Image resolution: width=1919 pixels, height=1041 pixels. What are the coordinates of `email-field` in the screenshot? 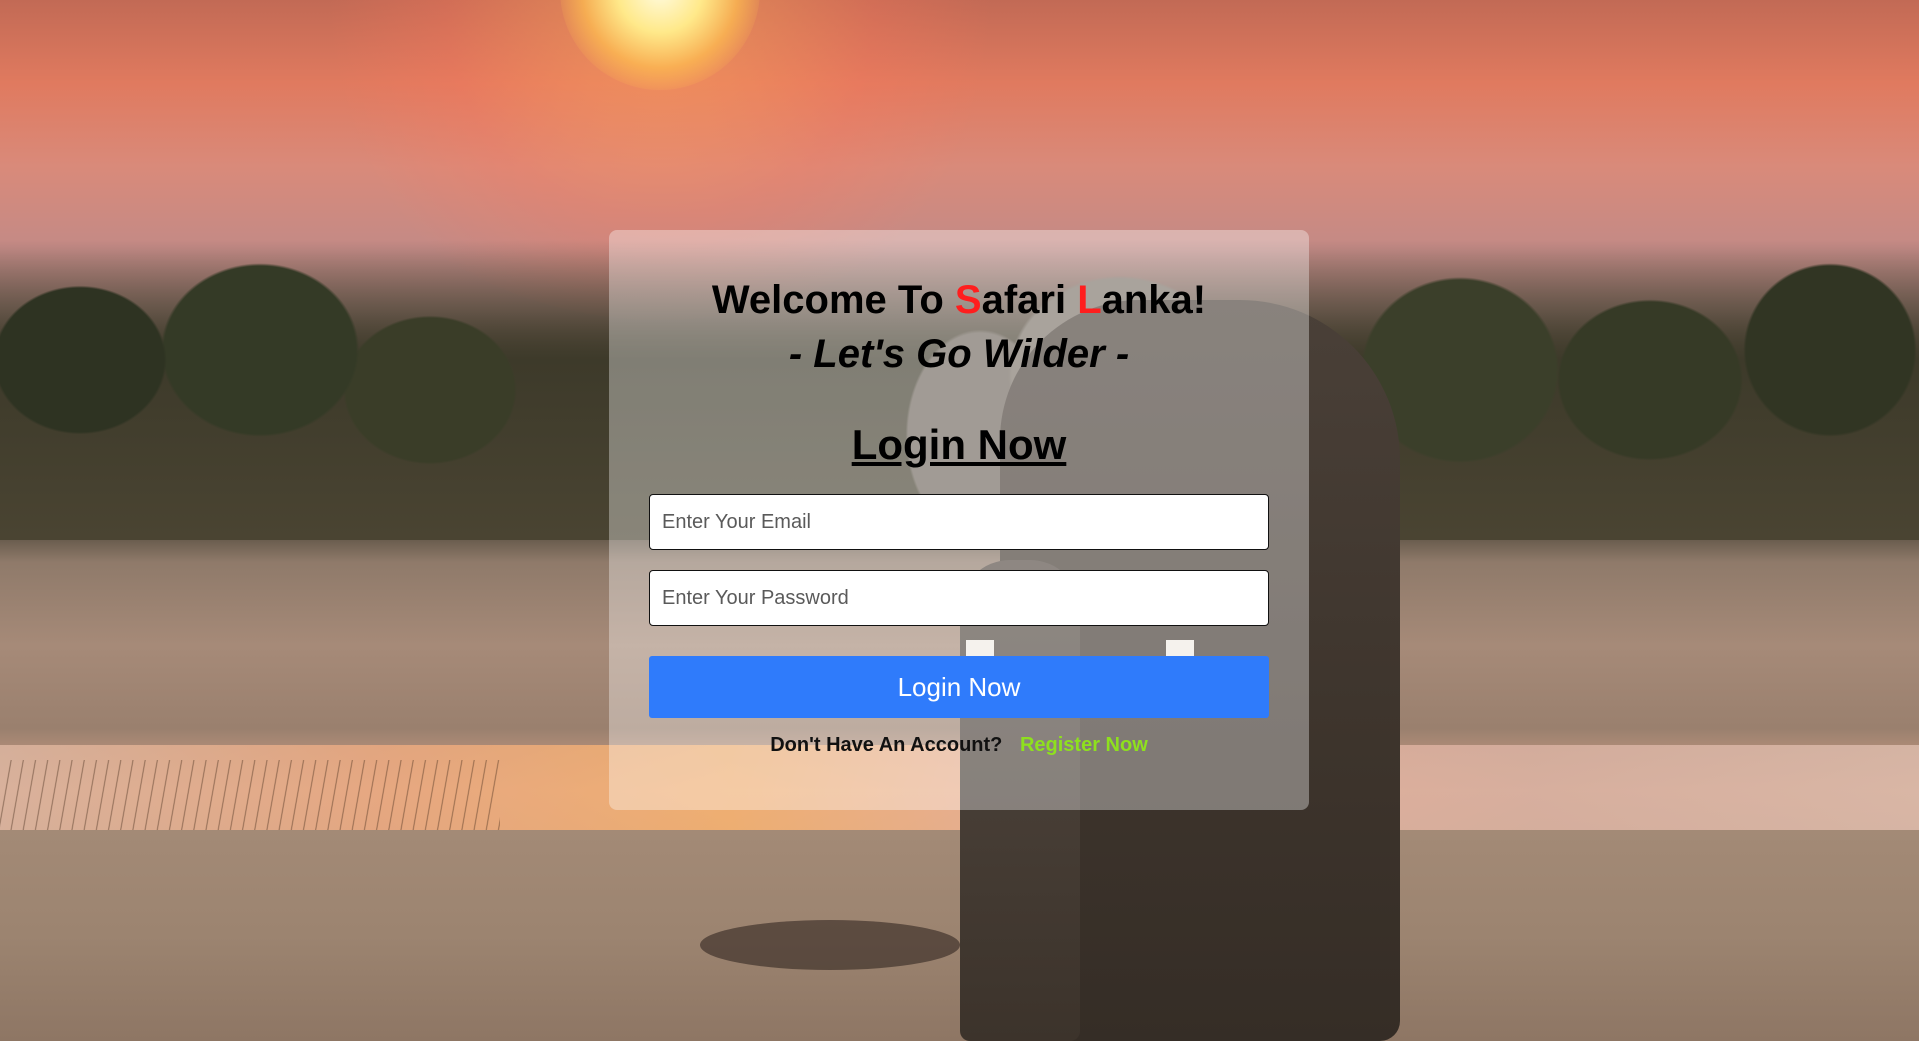 It's located at (959, 522).